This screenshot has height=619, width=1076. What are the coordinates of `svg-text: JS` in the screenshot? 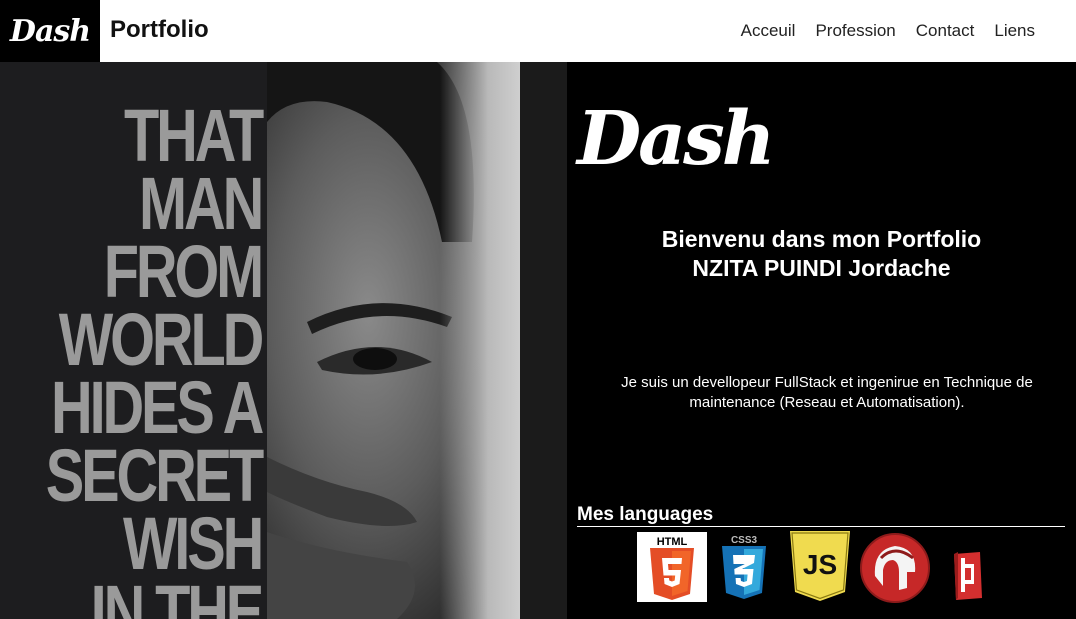 It's located at (820, 564).